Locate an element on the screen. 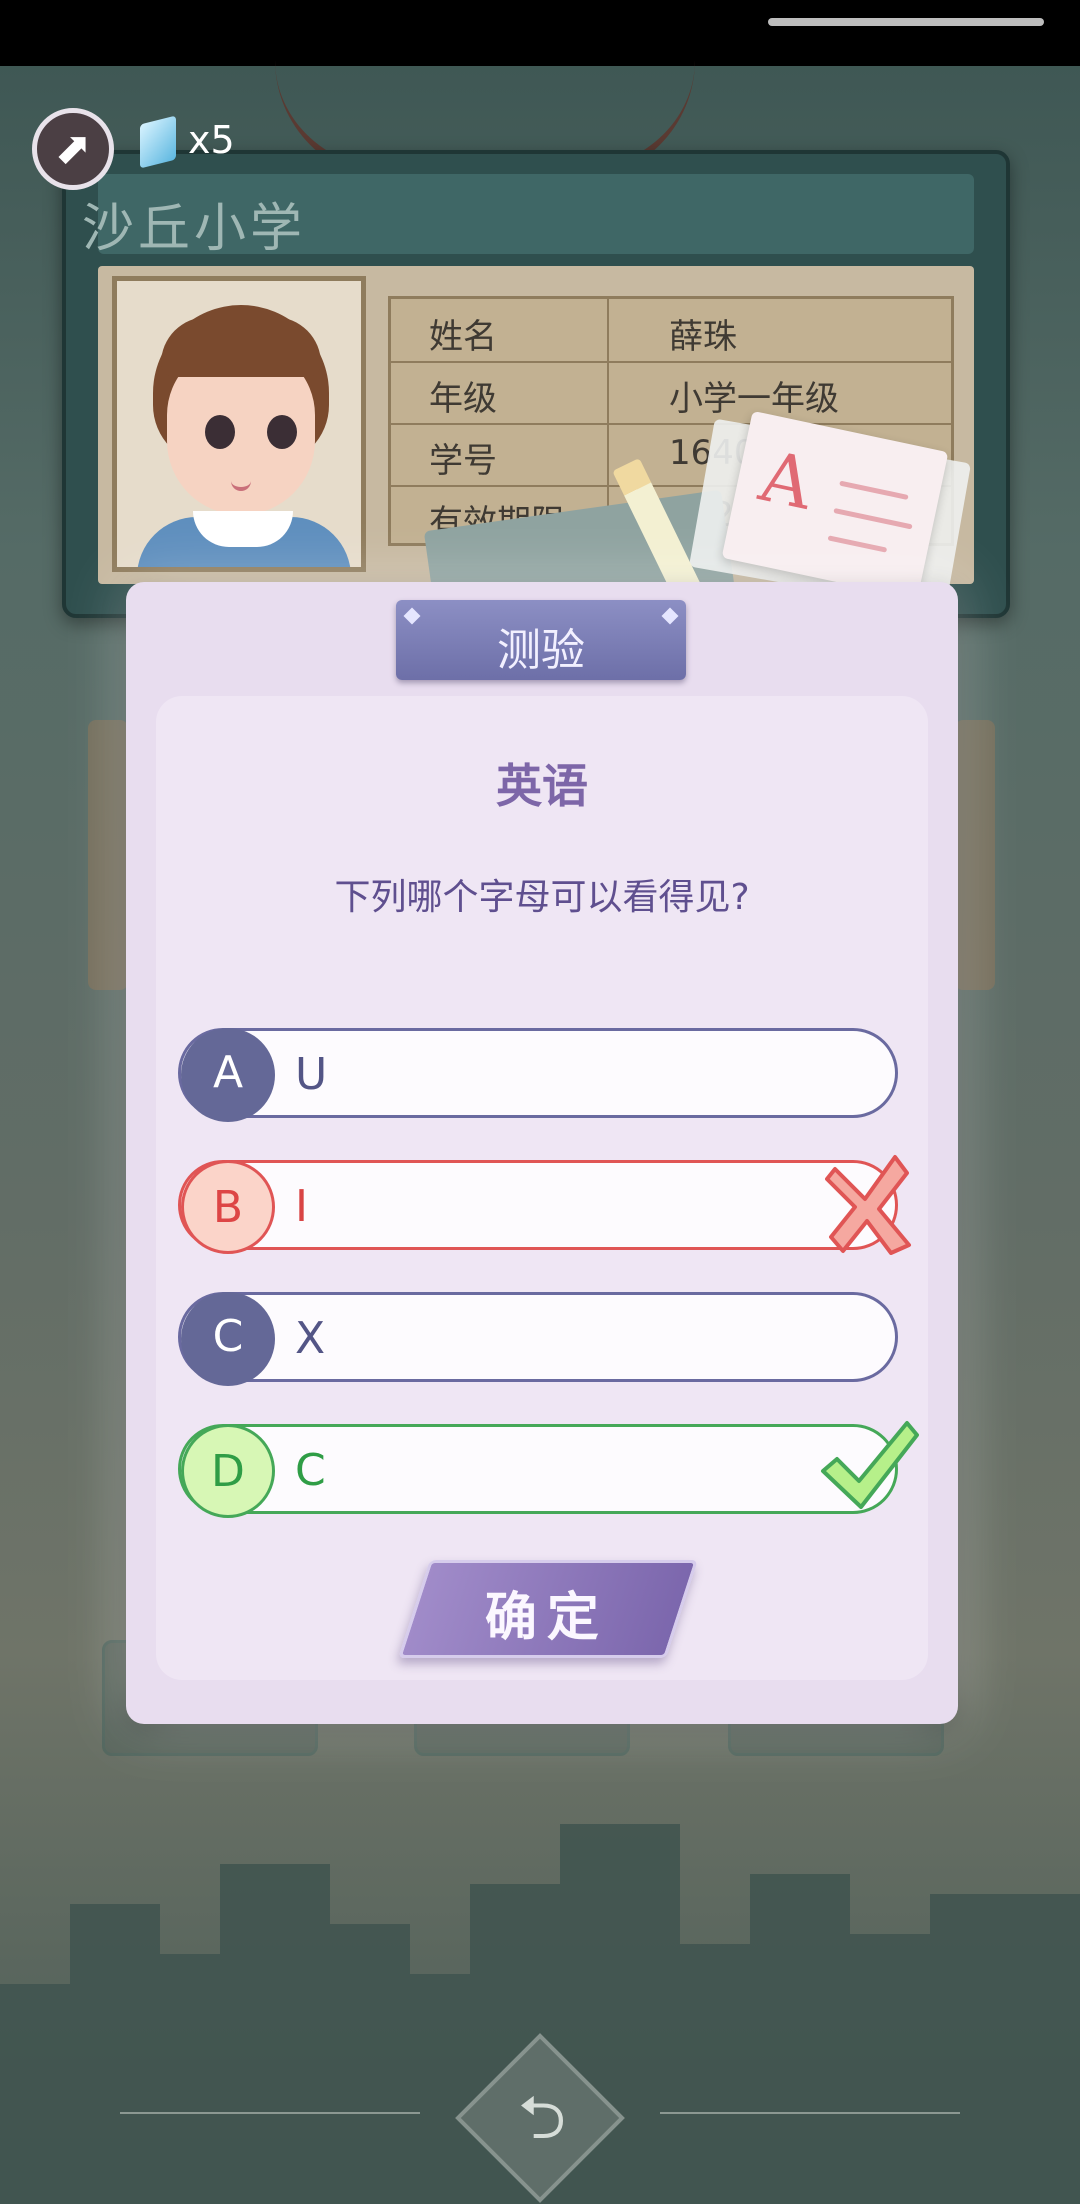 Image resolution: width=1080 pixels, height=2204 pixels. answer-option-c: C X is located at coordinates (538, 1339).